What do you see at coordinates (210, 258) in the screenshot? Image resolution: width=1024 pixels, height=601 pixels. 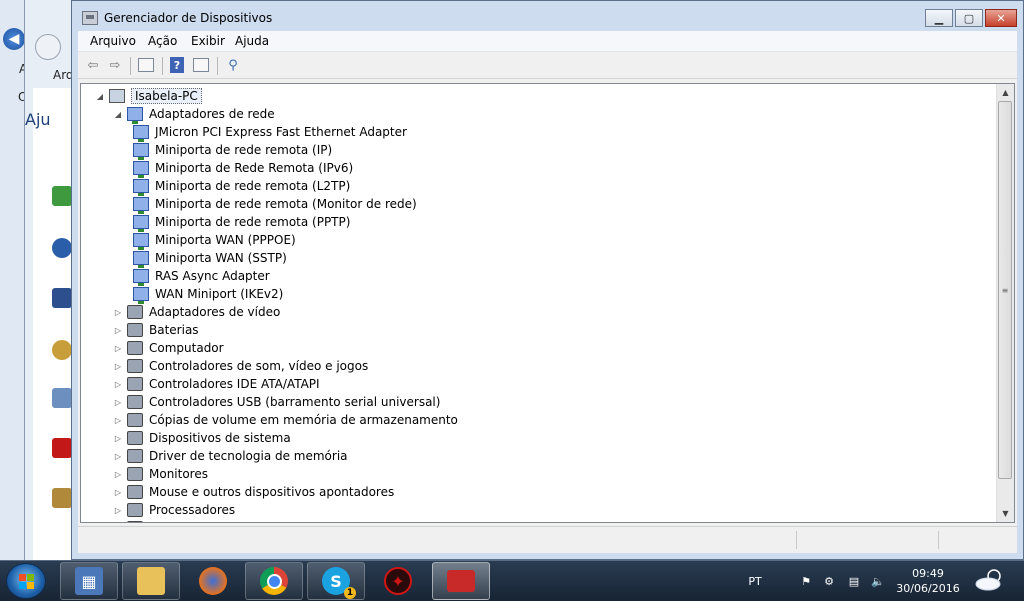 I see `tree-device-item: Miniporta WAN (SSTP)` at bounding box center [210, 258].